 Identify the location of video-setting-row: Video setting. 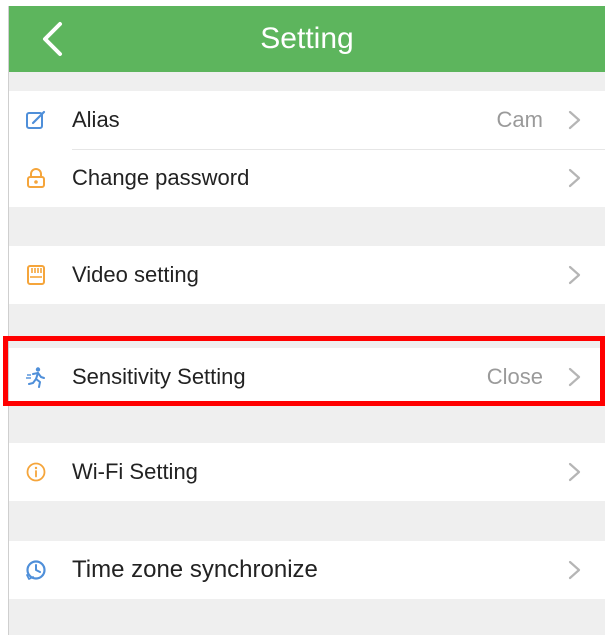
(307, 275).